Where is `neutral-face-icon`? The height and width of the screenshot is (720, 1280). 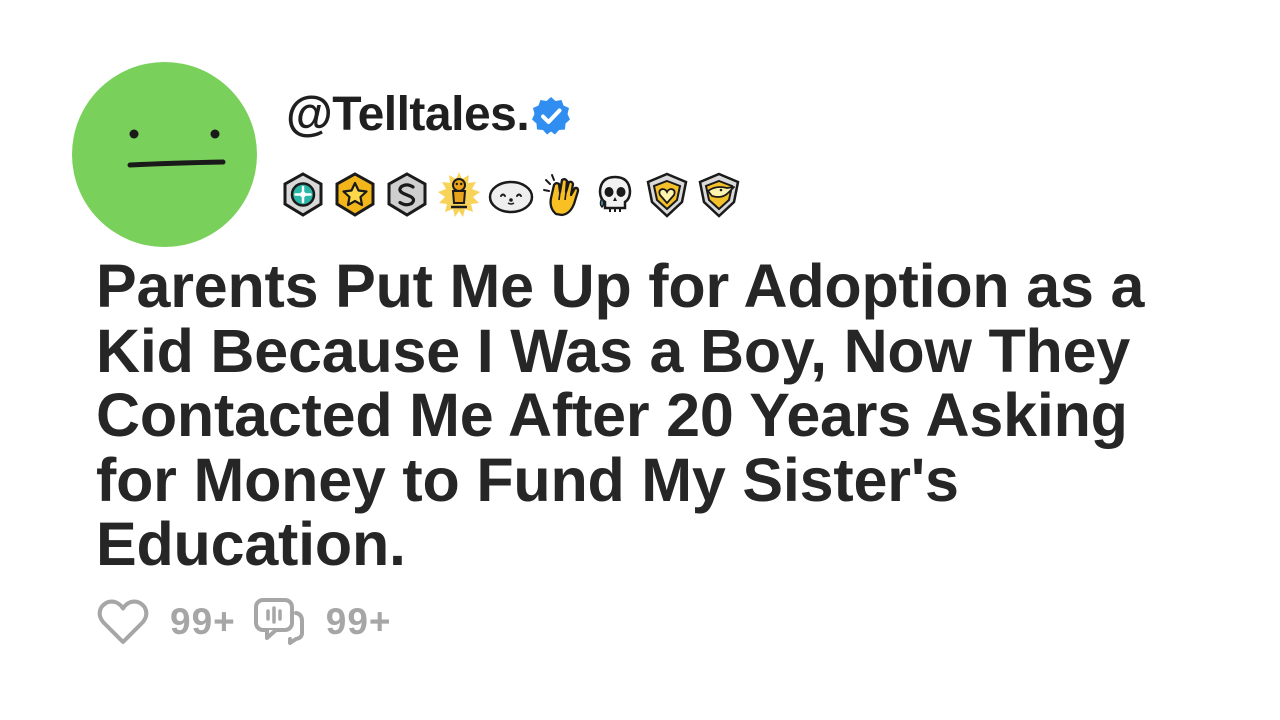 neutral-face-icon is located at coordinates (176, 148).